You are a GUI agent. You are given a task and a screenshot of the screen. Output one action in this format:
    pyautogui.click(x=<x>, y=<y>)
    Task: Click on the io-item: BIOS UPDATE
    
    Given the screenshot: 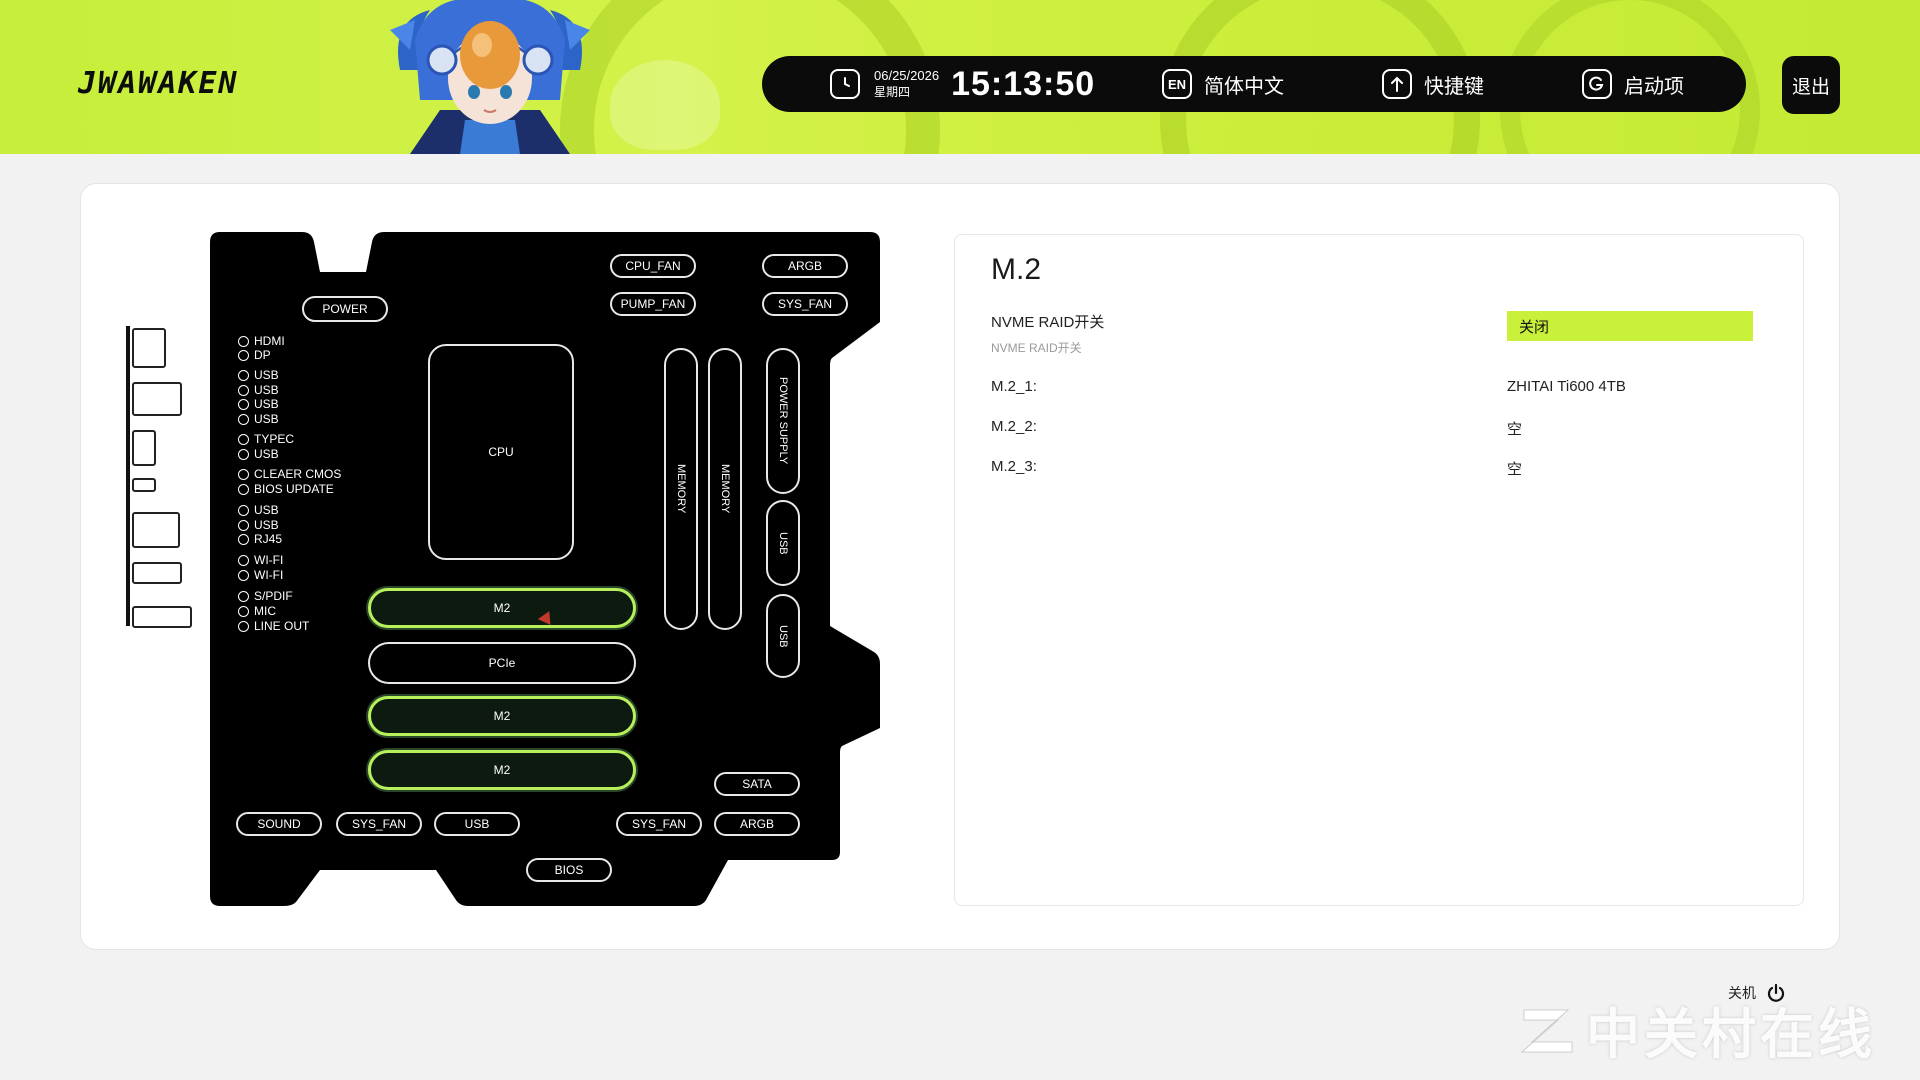 What is the action you would take?
    pyautogui.click(x=286, y=489)
    